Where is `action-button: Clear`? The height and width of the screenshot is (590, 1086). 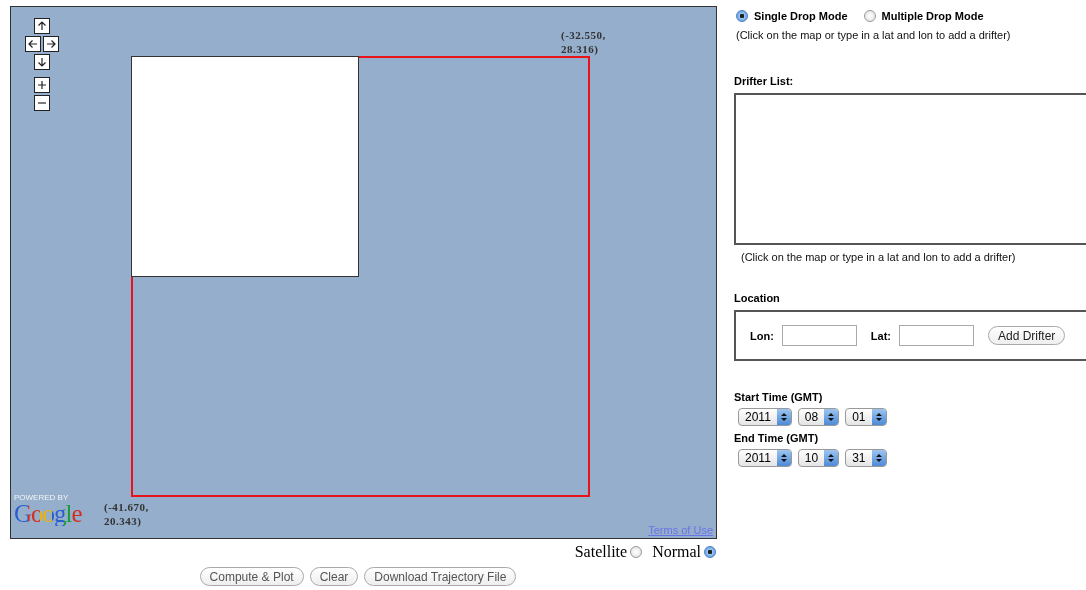 action-button: Clear is located at coordinates (334, 576).